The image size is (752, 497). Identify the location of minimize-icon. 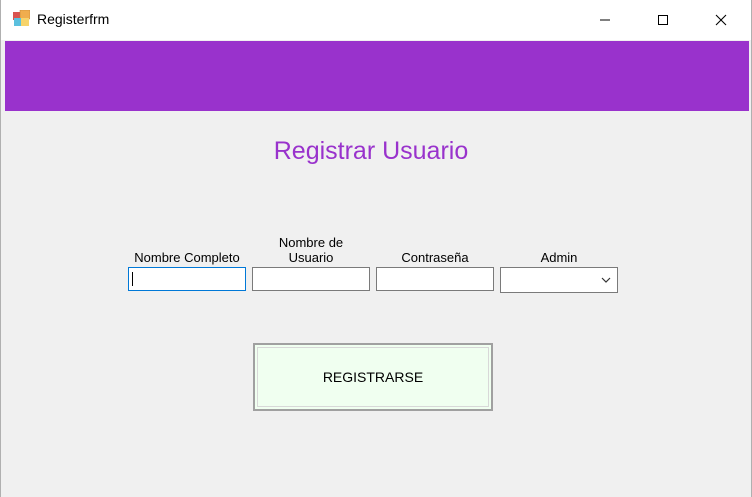
(605, 20).